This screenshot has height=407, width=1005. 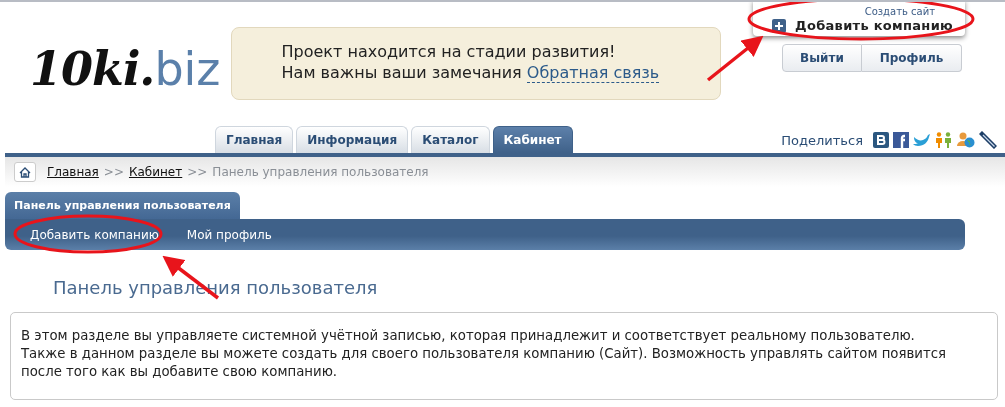 What do you see at coordinates (179, 372) in the screenshot?
I see `info-text: после того как вы добавите свою компанию.` at bounding box center [179, 372].